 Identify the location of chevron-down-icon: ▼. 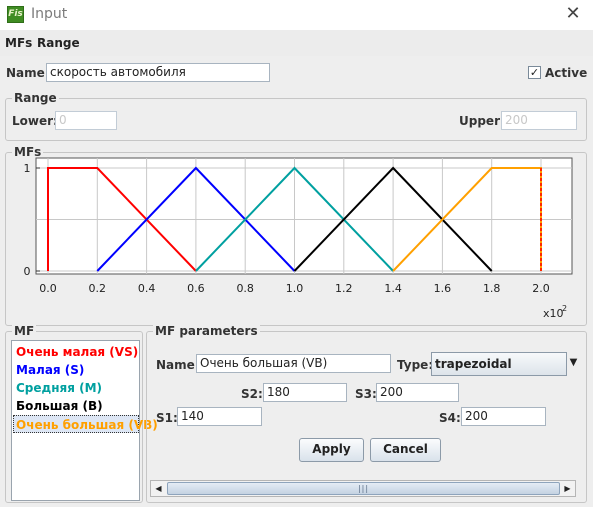
(573, 364).